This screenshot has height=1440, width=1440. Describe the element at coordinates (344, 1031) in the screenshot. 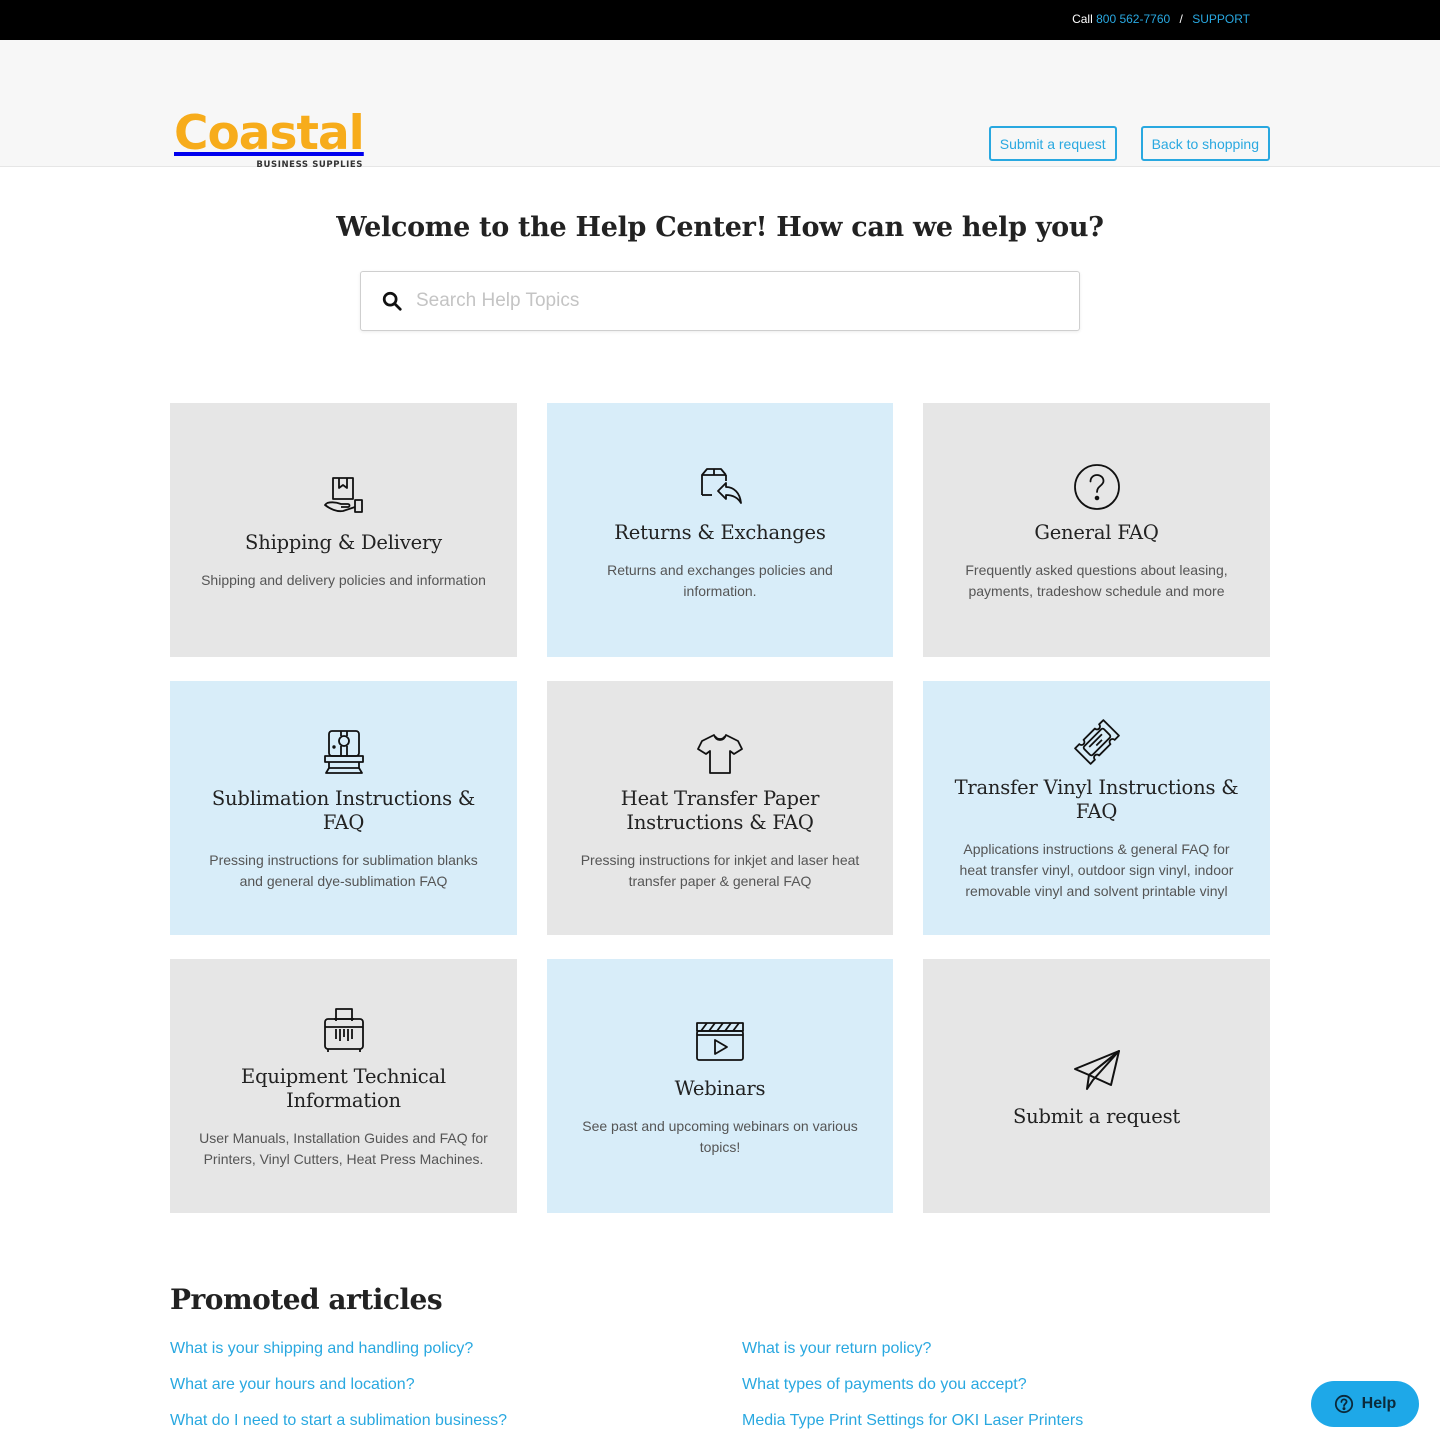

I see `shredder-printer-icon` at that location.